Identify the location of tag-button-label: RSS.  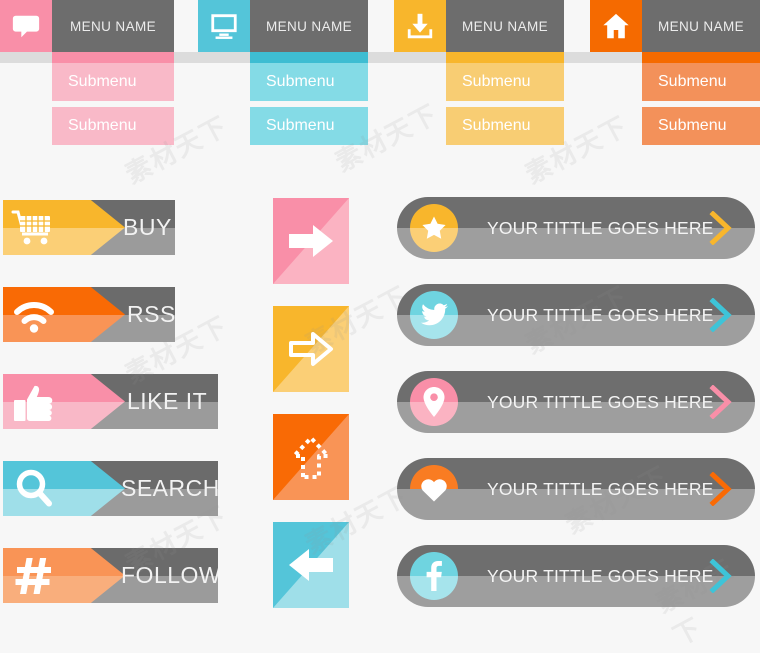
(151, 314).